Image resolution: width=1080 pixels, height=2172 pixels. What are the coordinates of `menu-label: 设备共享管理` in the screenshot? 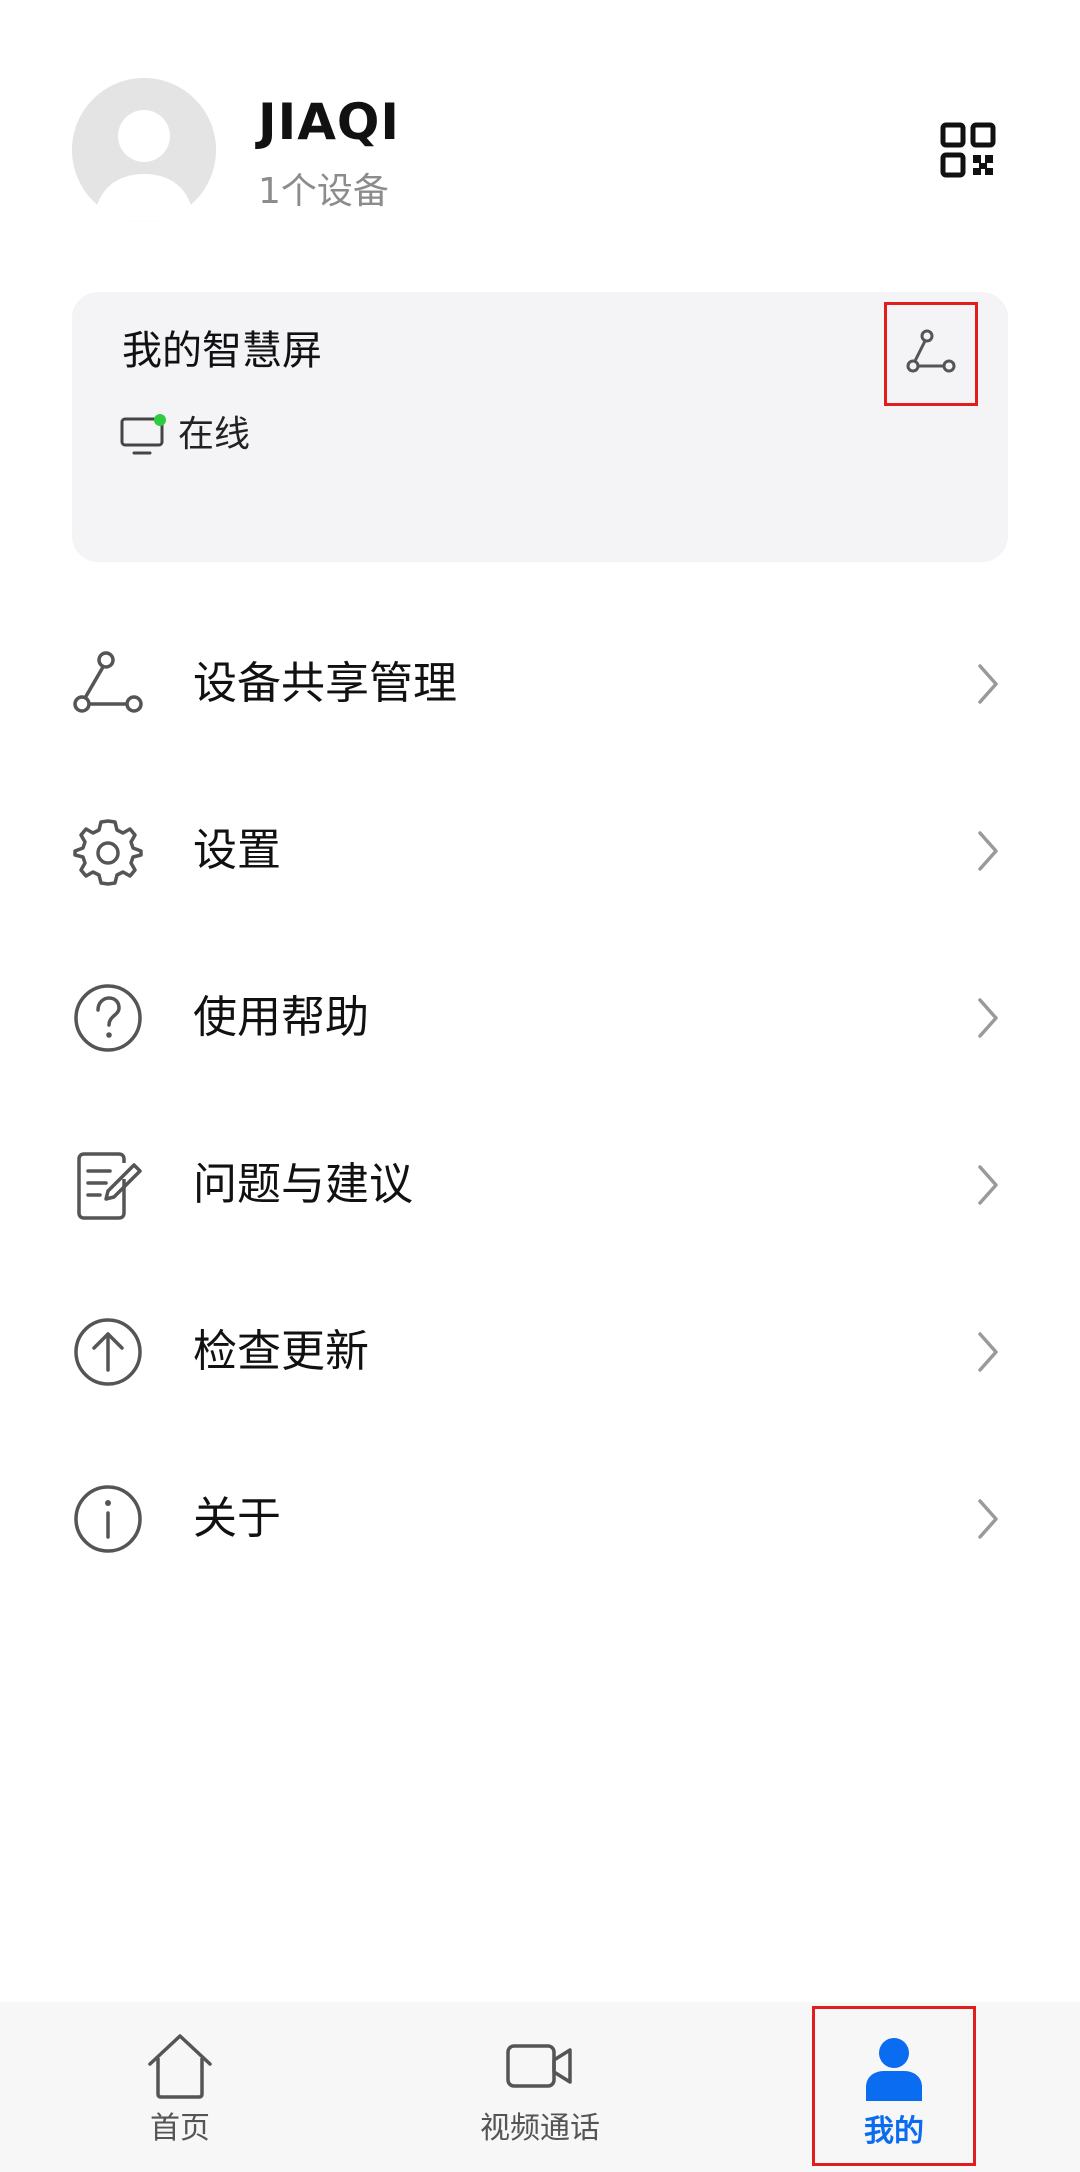 It's located at (325, 683).